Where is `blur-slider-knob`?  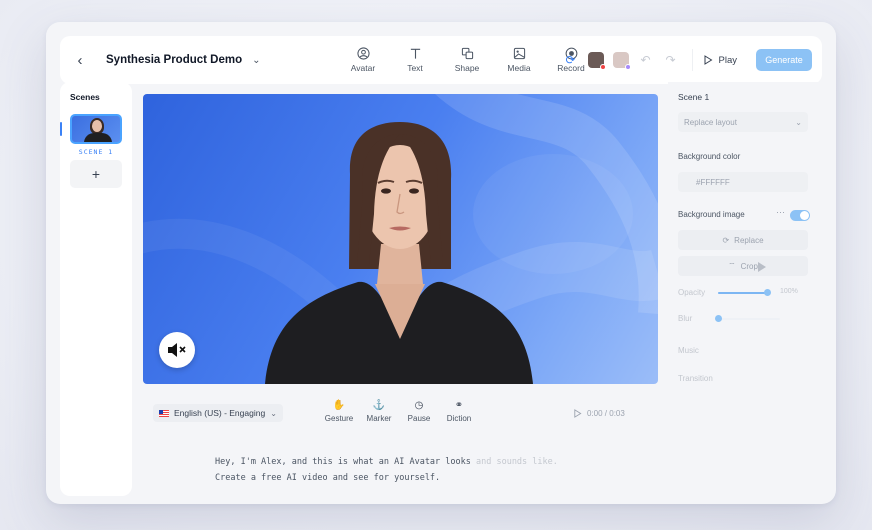 blur-slider-knob is located at coordinates (718, 318).